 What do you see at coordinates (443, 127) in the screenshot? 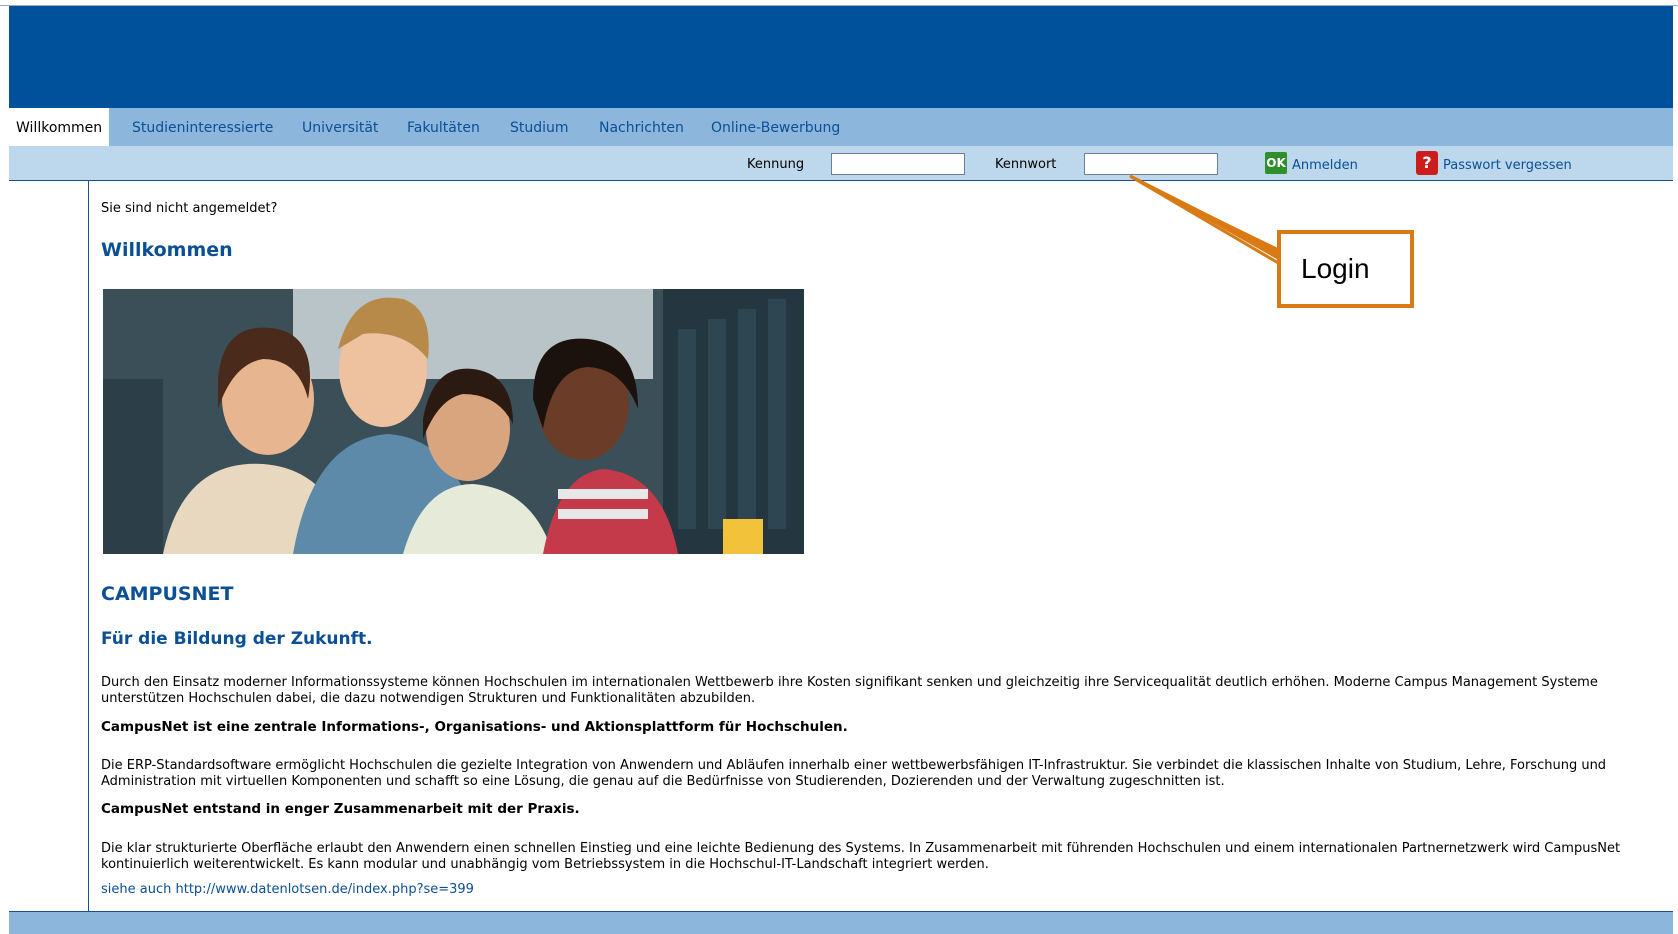
I see `tab-fakultaeten: Fakultäten` at bounding box center [443, 127].